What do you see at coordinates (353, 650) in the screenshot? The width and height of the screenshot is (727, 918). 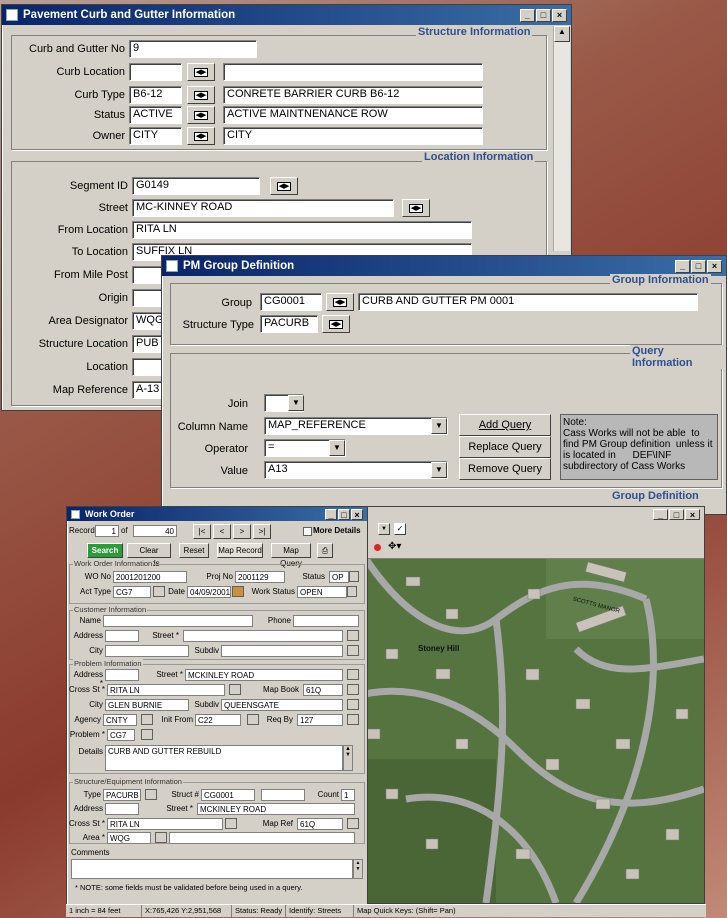 I see `subdiv-picker-icon` at bounding box center [353, 650].